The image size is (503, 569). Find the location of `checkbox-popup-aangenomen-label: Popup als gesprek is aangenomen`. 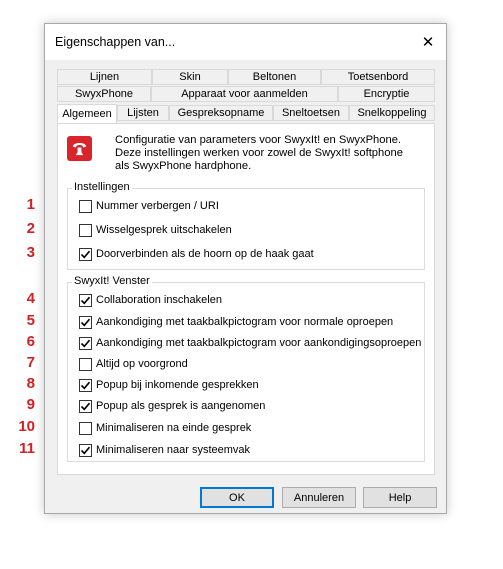

checkbox-popup-aangenomen-label: Popup als gesprek is aangenomen is located at coordinates (181, 406).